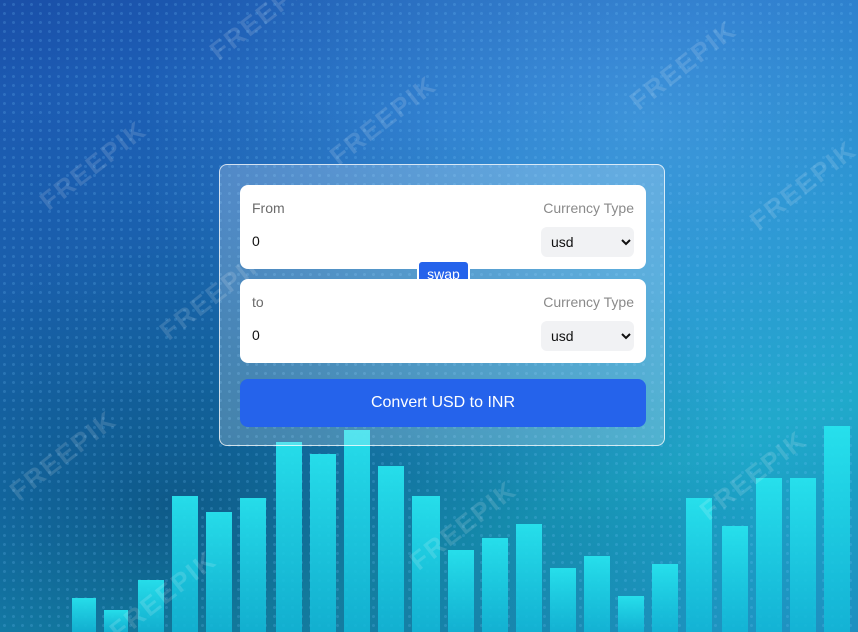  Describe the element at coordinates (382, 335) in the screenshot. I see `to-amount-input` at that location.